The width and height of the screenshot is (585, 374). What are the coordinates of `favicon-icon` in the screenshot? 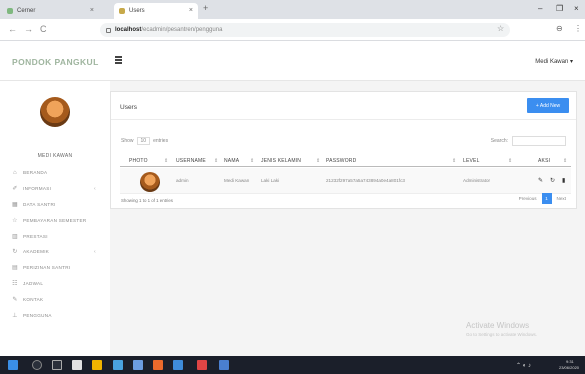 It's located at (10, 11).